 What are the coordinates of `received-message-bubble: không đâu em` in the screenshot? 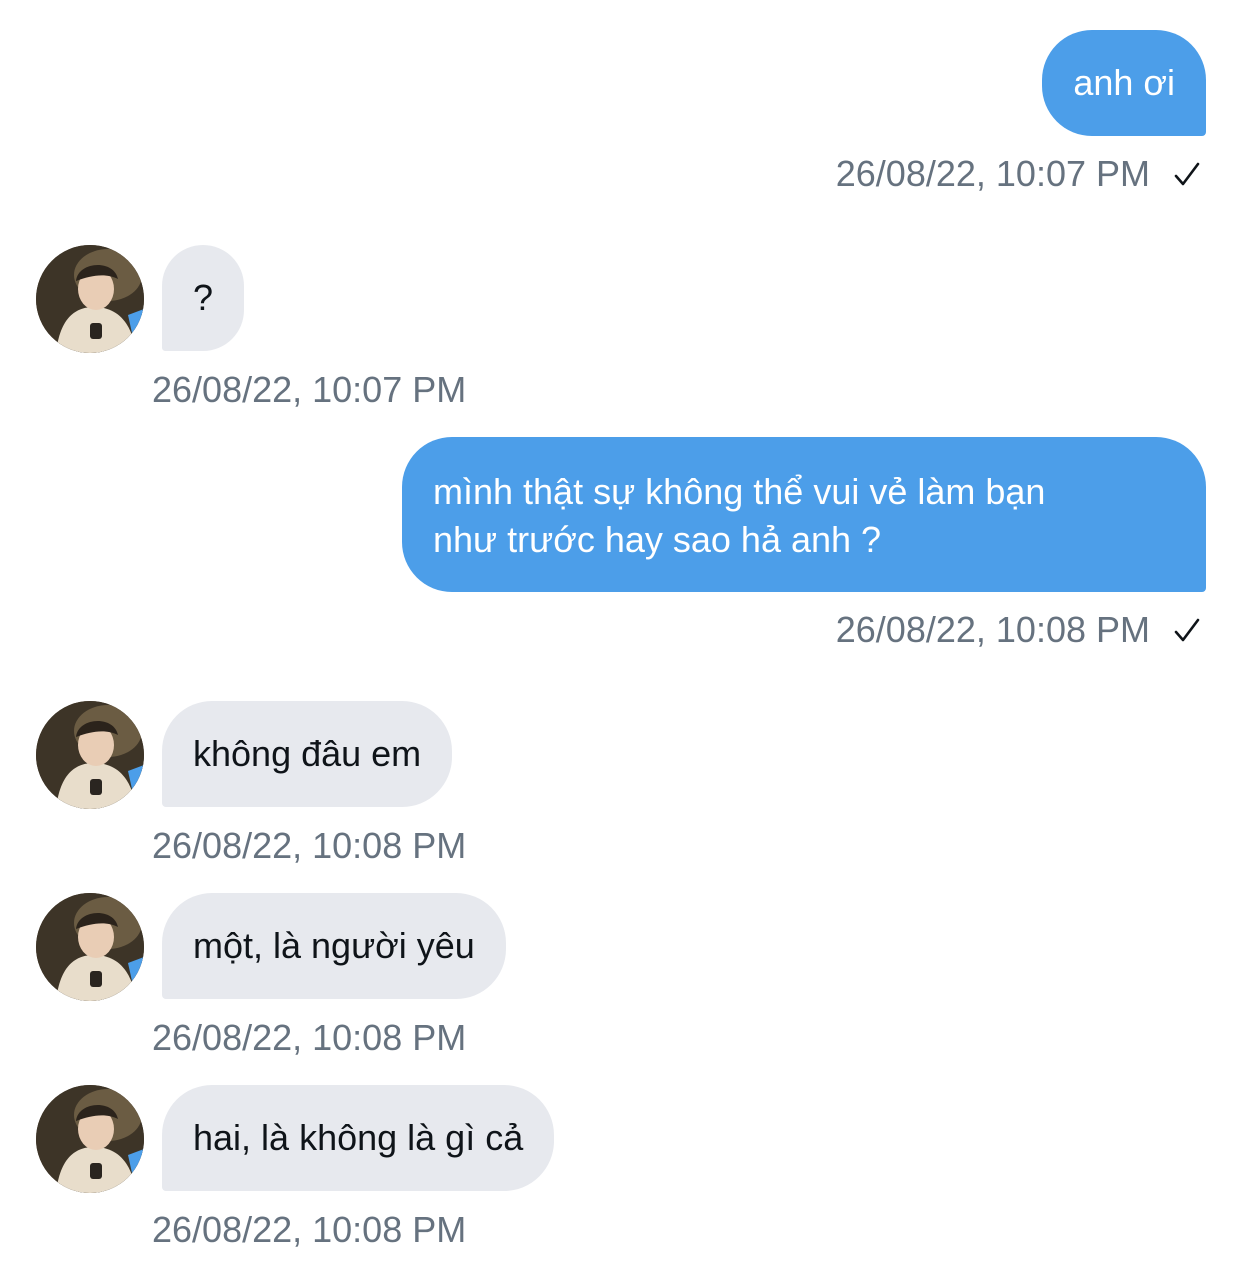 It's located at (307, 754).